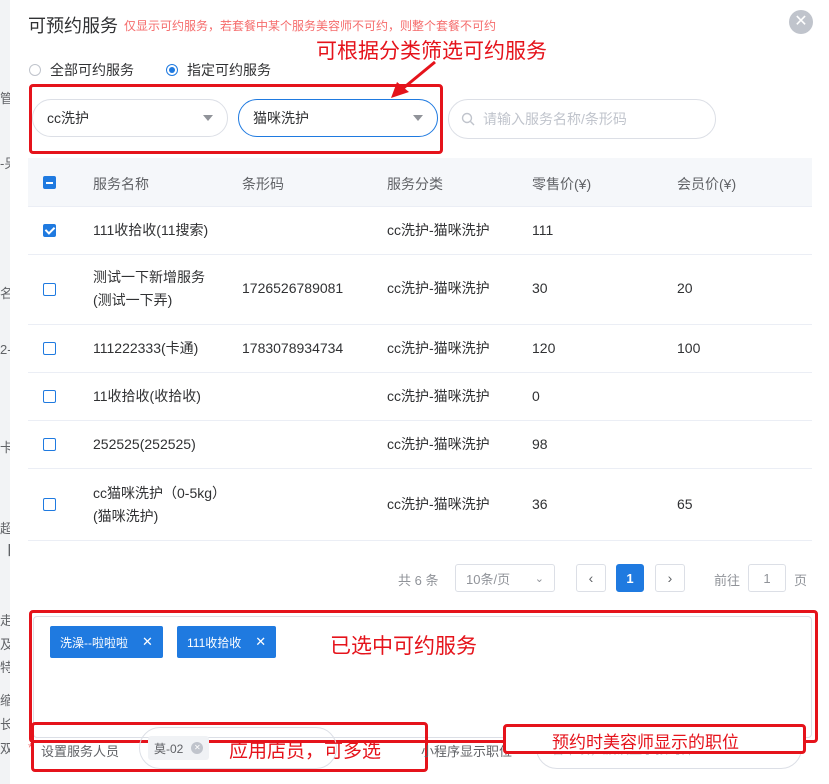 This screenshot has height=784, width=829. I want to click on table-row: 11收拾收(收拾收) cc洗护-猫咪洗护 0, so click(420, 397).